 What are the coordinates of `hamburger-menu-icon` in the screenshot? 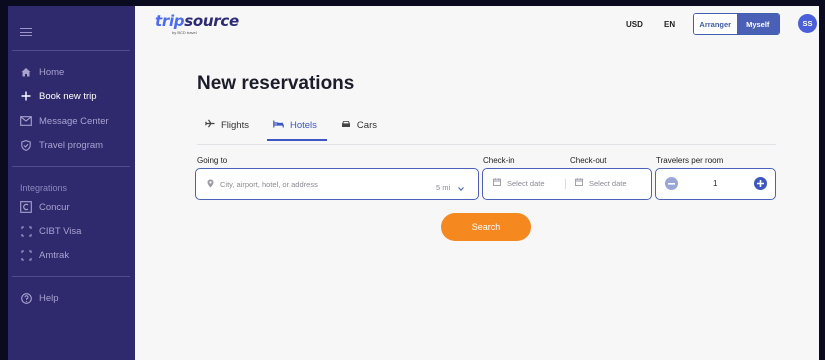 It's located at (26, 32).